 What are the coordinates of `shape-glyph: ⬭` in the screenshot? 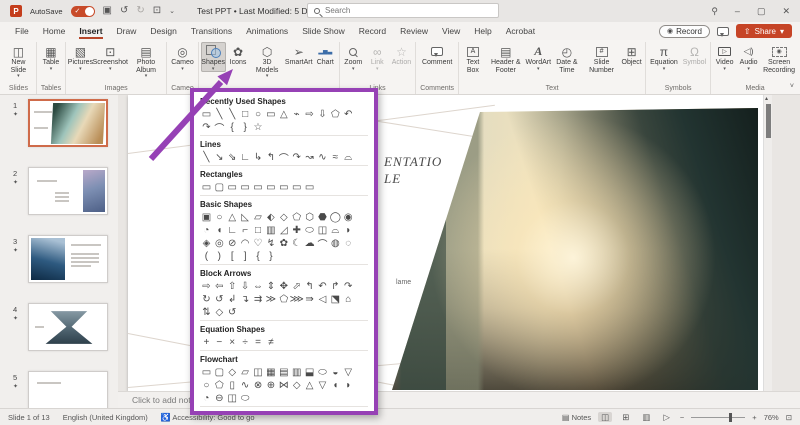 It's located at (309, 230).